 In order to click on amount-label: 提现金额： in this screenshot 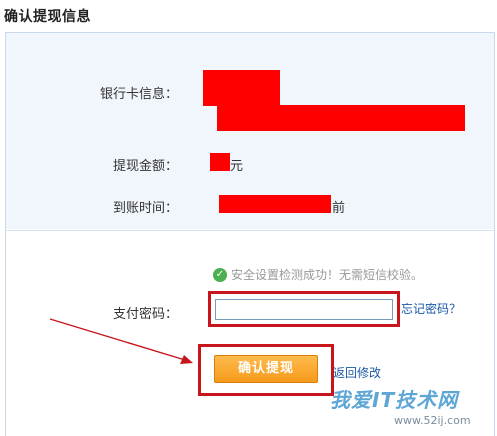, I will do `click(145, 166)`.